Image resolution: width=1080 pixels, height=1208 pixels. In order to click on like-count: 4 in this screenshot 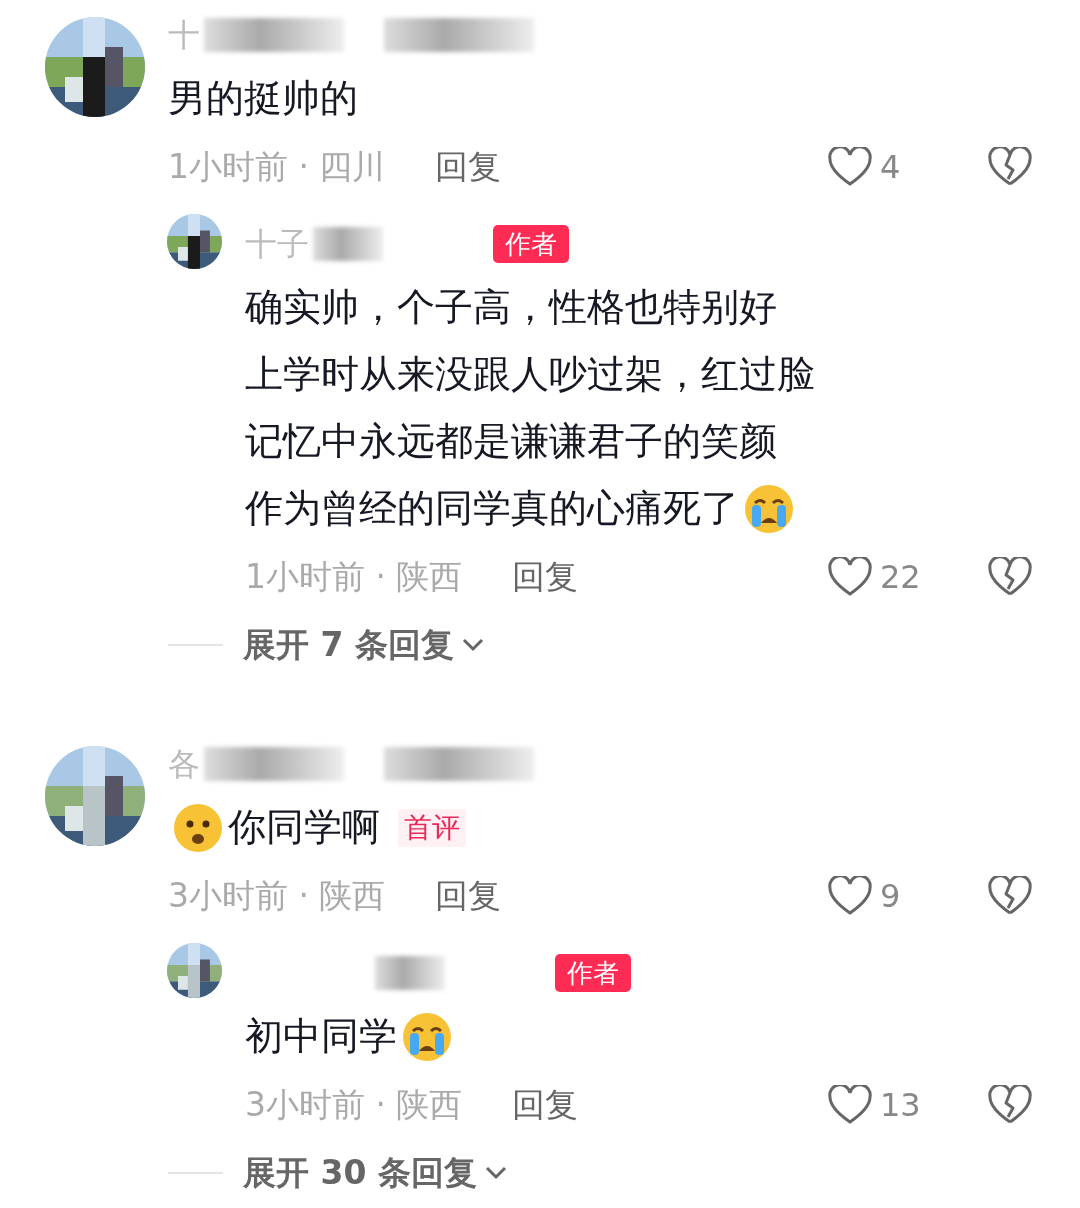, I will do `click(890, 167)`.